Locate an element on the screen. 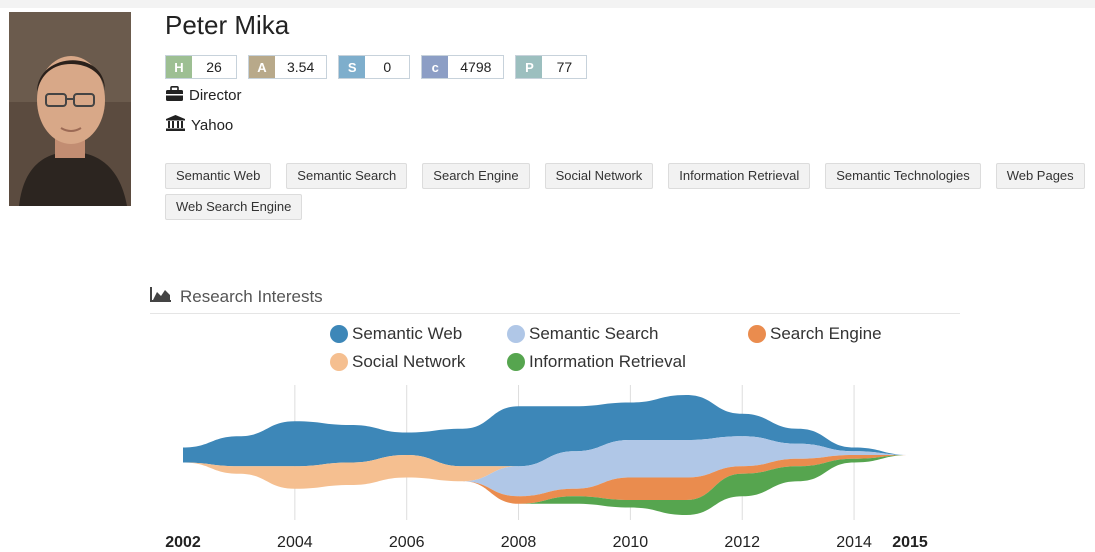  stat-badge: c 4798 is located at coordinates (463, 67).